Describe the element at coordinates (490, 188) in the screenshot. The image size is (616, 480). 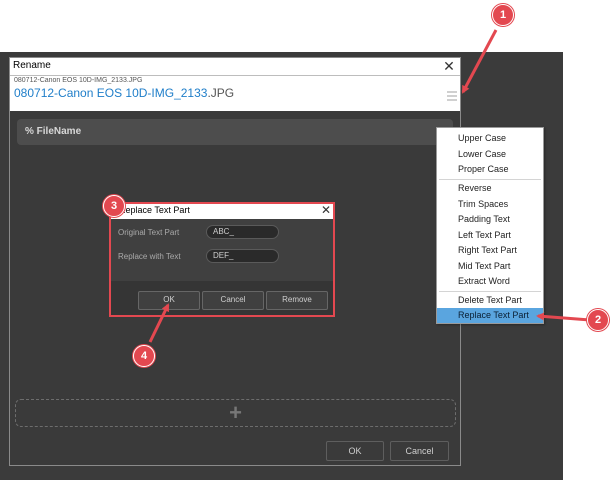
I see `menu-item-reverse: Reverse` at that location.